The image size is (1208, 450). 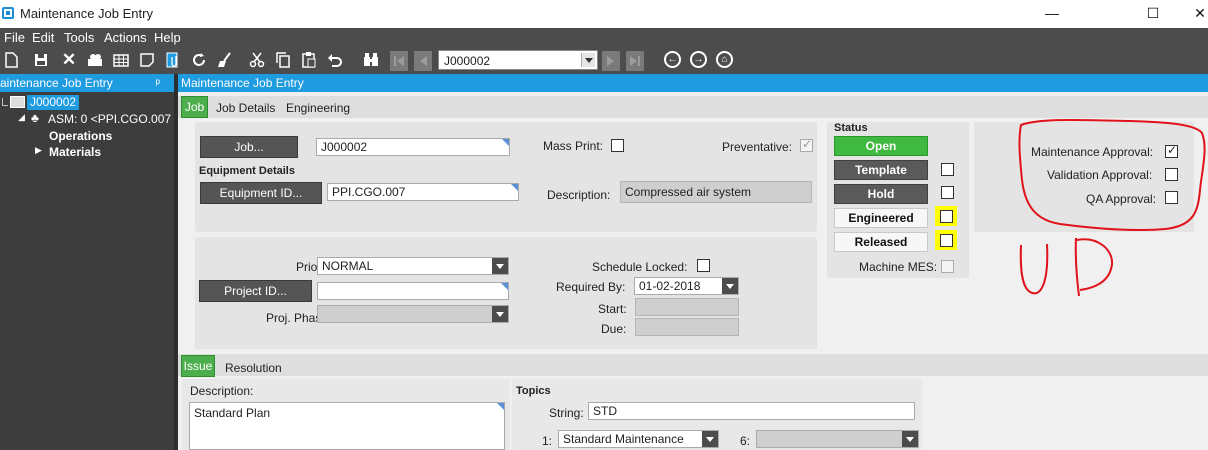 I want to click on template-checkbox, so click(x=947, y=169).